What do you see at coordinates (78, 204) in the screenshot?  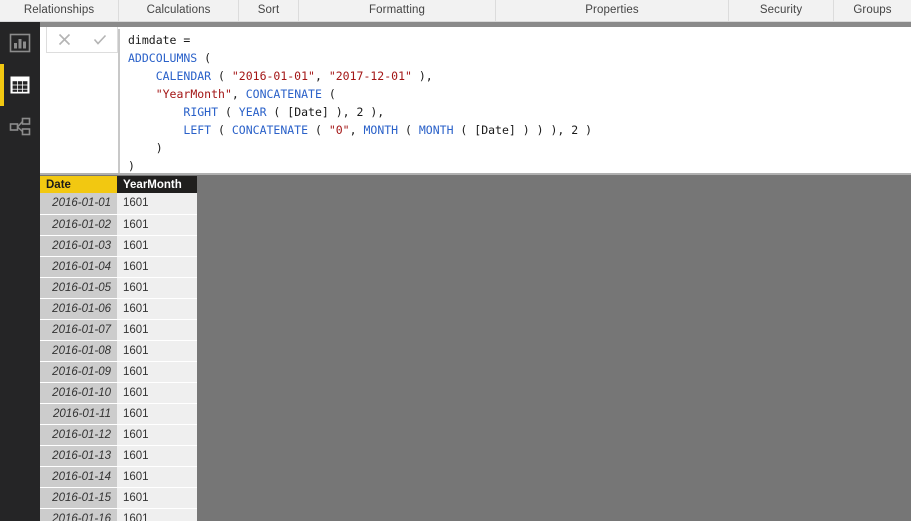 I see `cell-date: 2016-01-01` at bounding box center [78, 204].